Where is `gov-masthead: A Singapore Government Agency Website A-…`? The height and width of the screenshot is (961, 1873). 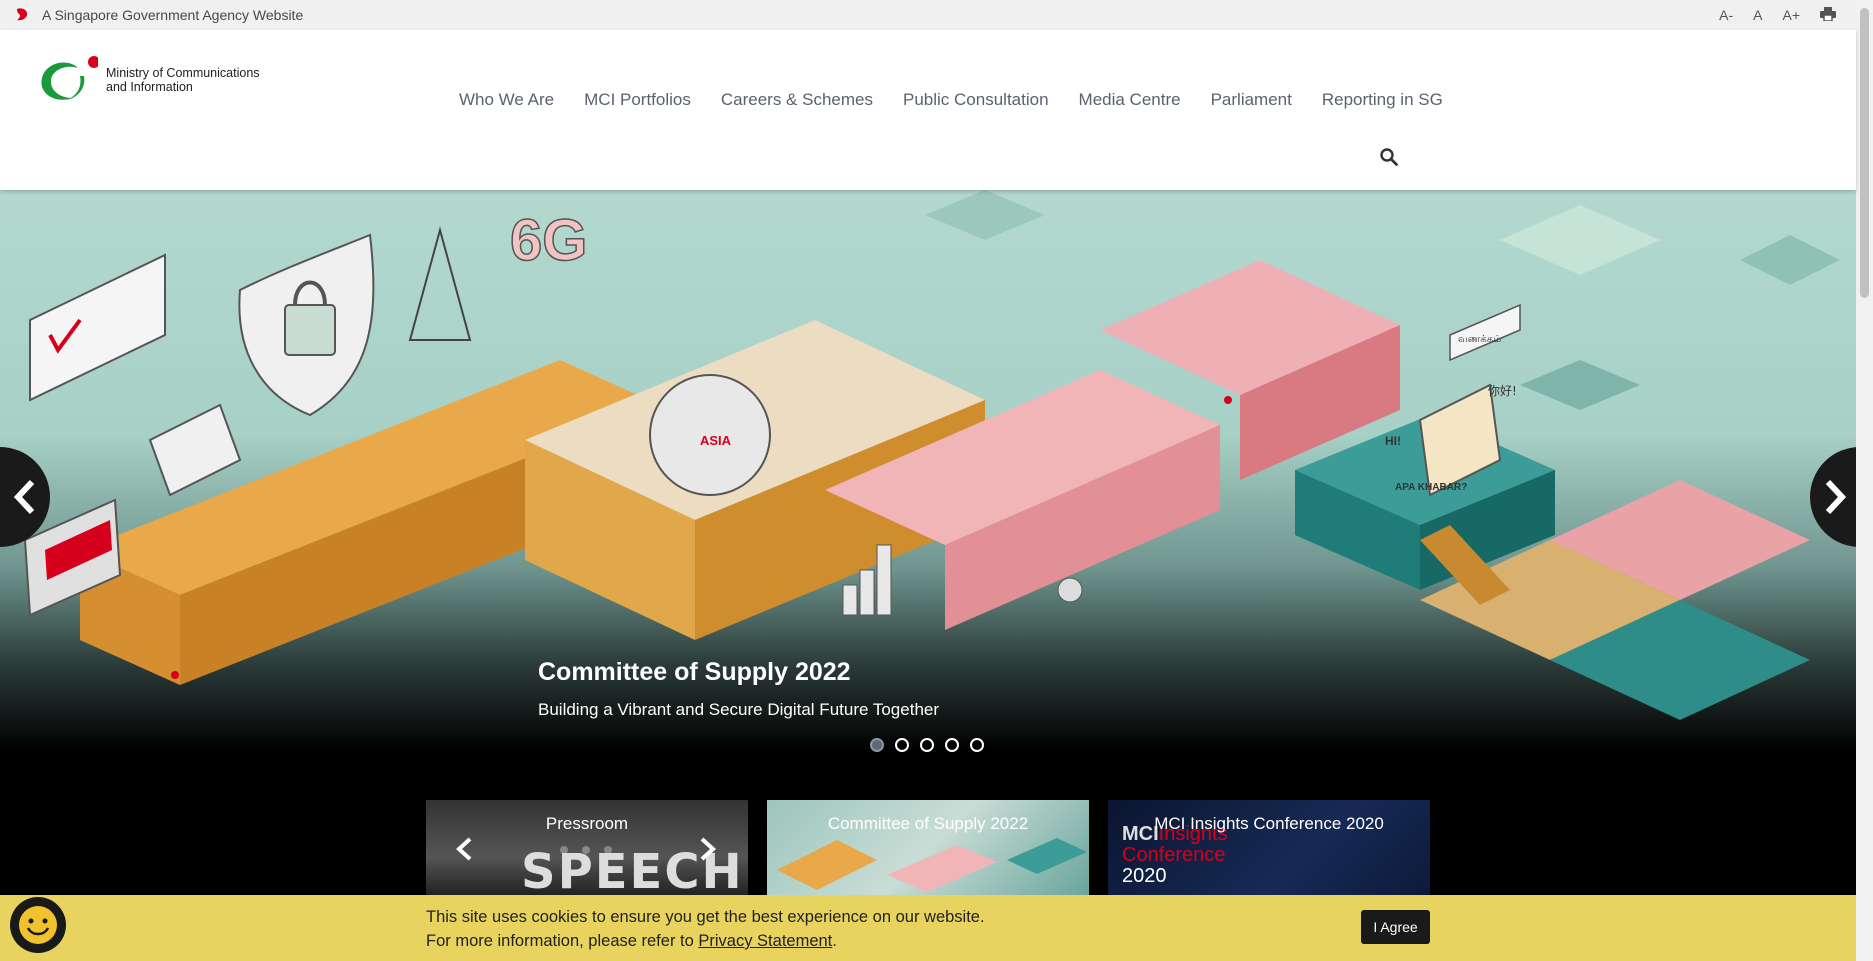
gov-masthead: A Singapore Government Agency Website A-… is located at coordinates (928, 15).